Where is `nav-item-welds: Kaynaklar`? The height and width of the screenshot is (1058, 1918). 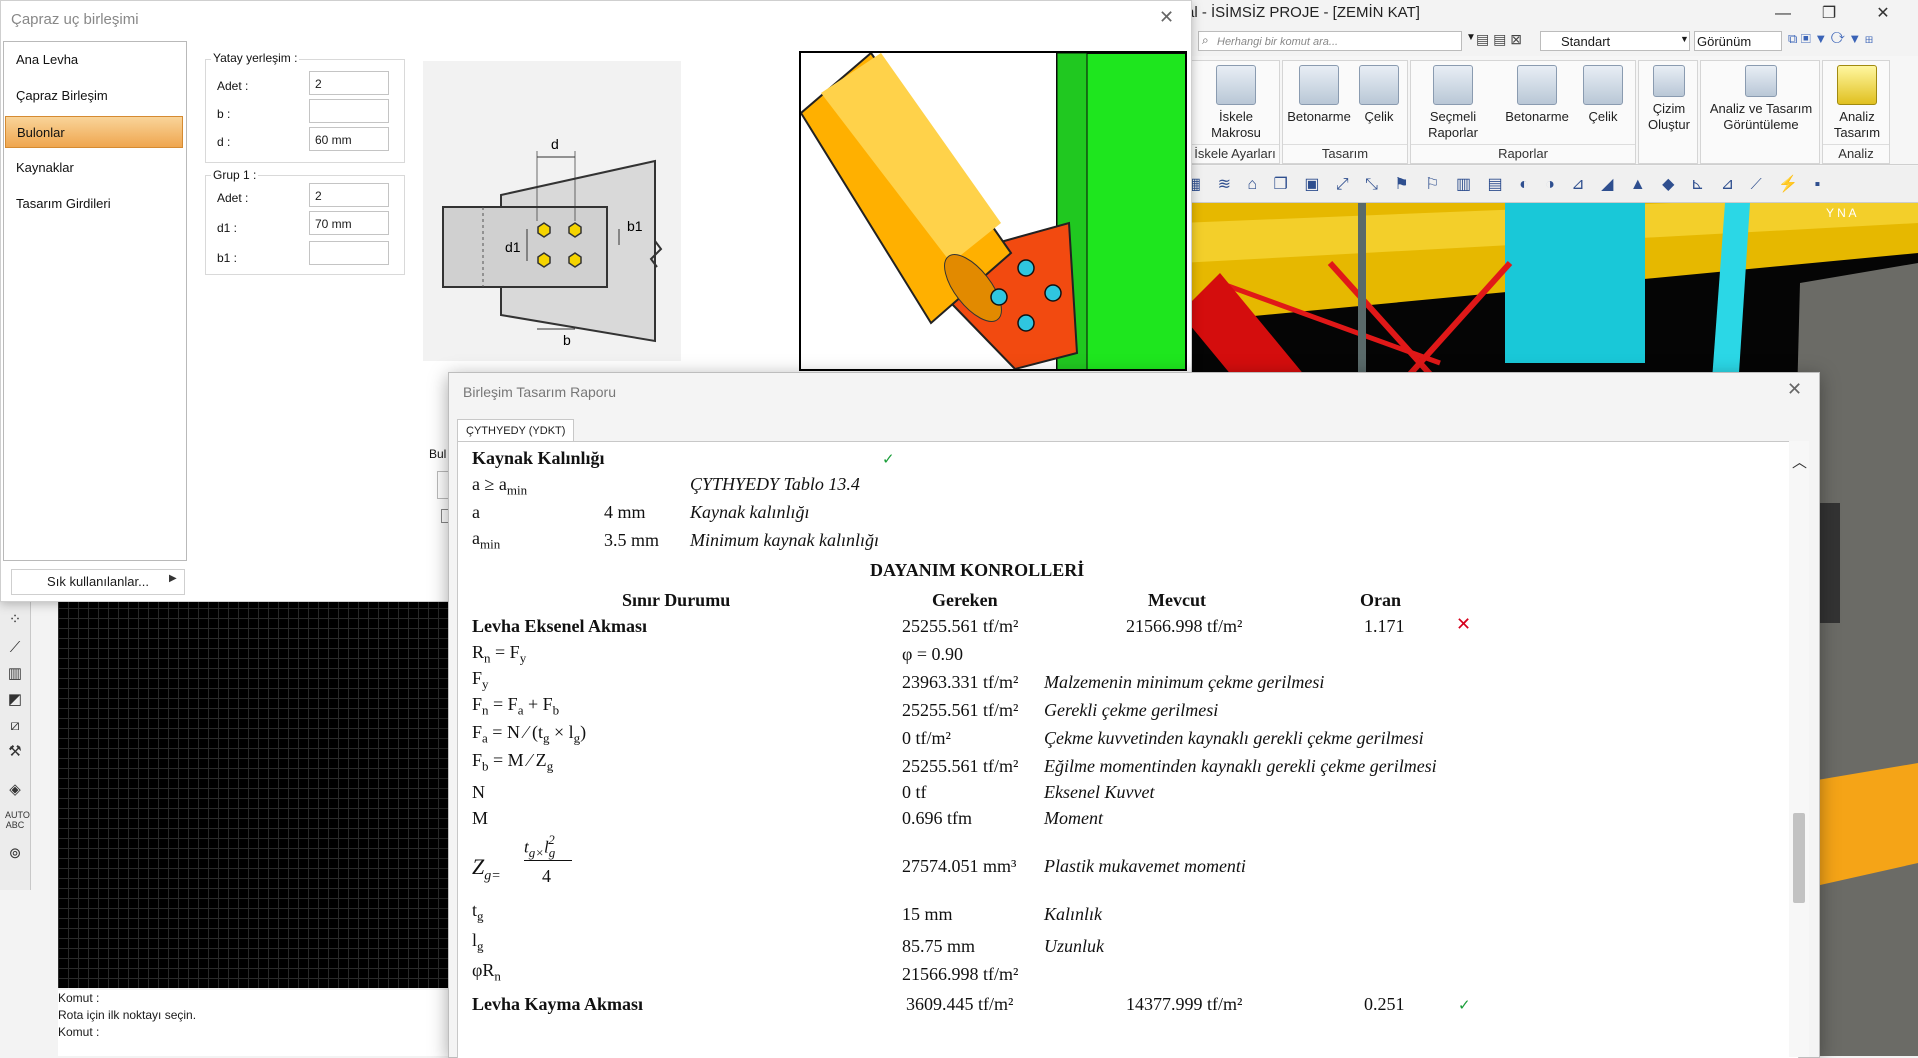
nav-item-welds: Kaynaklar is located at coordinates (94, 168).